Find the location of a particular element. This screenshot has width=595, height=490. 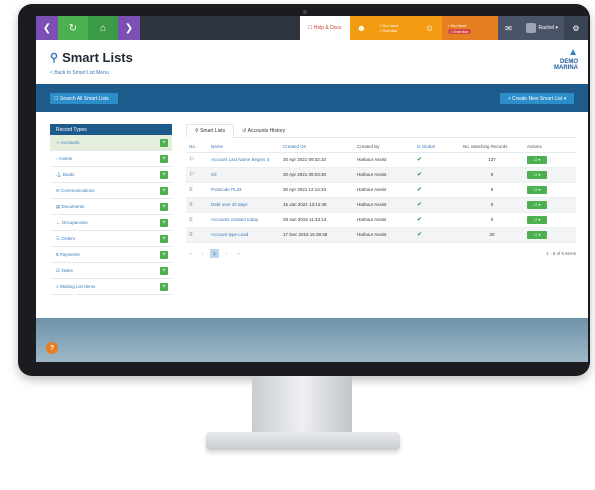

next-page-icon: › is located at coordinates (226, 253).